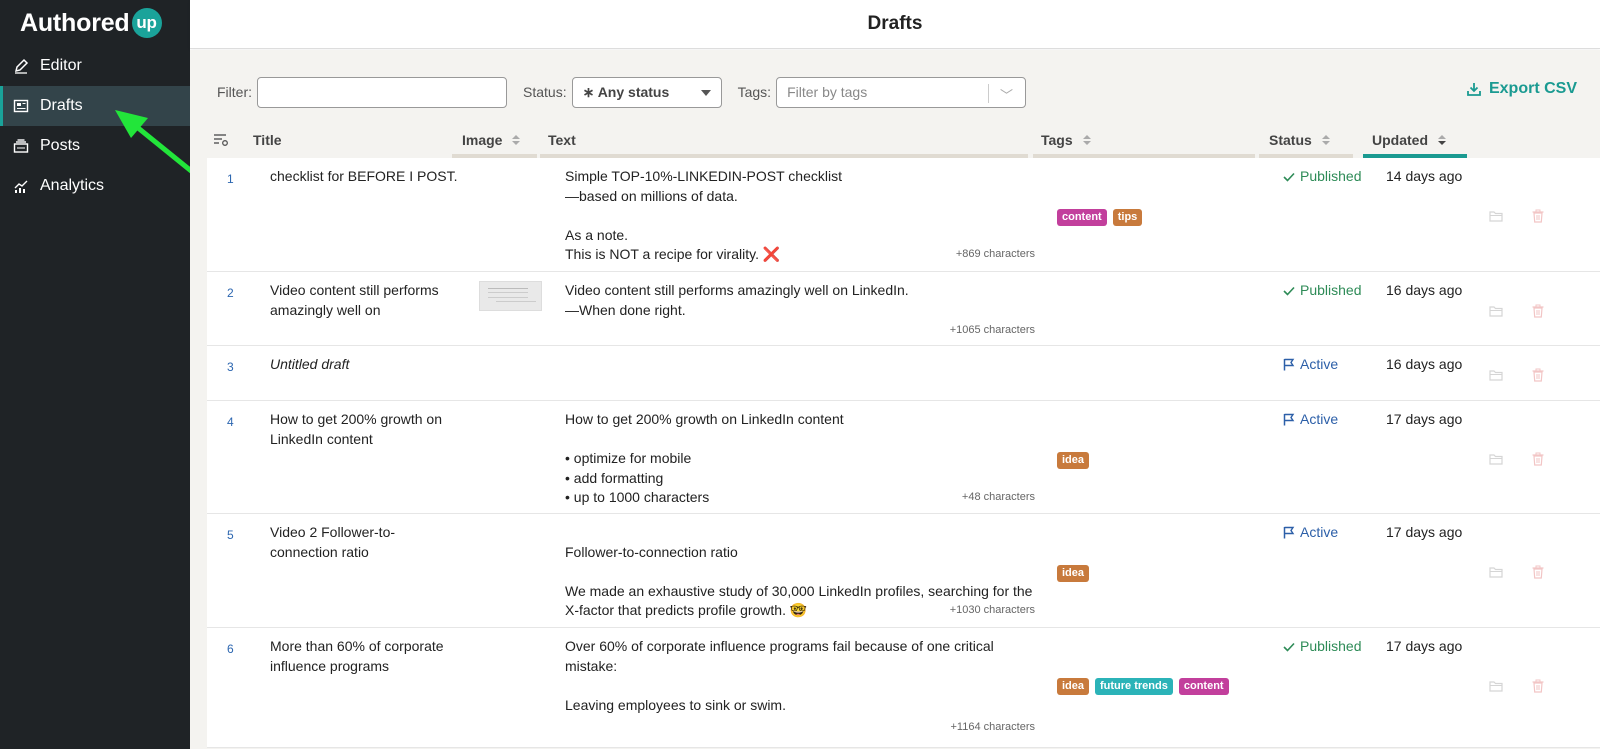  Describe the element at coordinates (993, 727) in the screenshot. I see `character-count: +1164 characters` at that location.